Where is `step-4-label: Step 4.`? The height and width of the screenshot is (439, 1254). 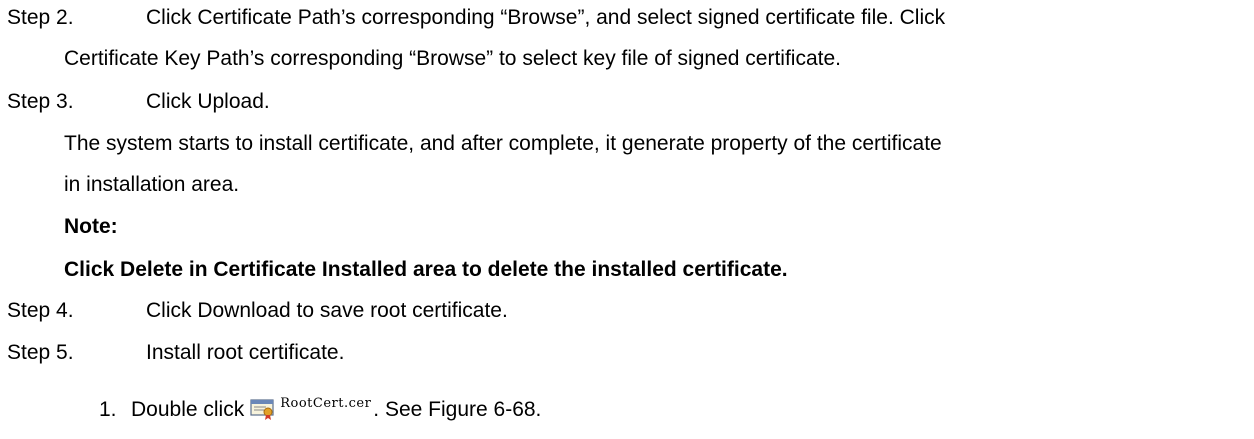 step-4-label: Step 4. is located at coordinates (40, 310).